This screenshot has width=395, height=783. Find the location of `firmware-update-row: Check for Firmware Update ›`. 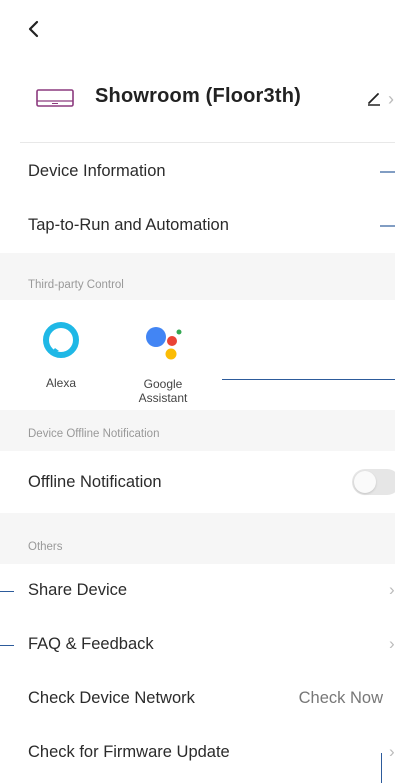

firmware-update-row: Check for Firmware Update › is located at coordinates (197, 753).